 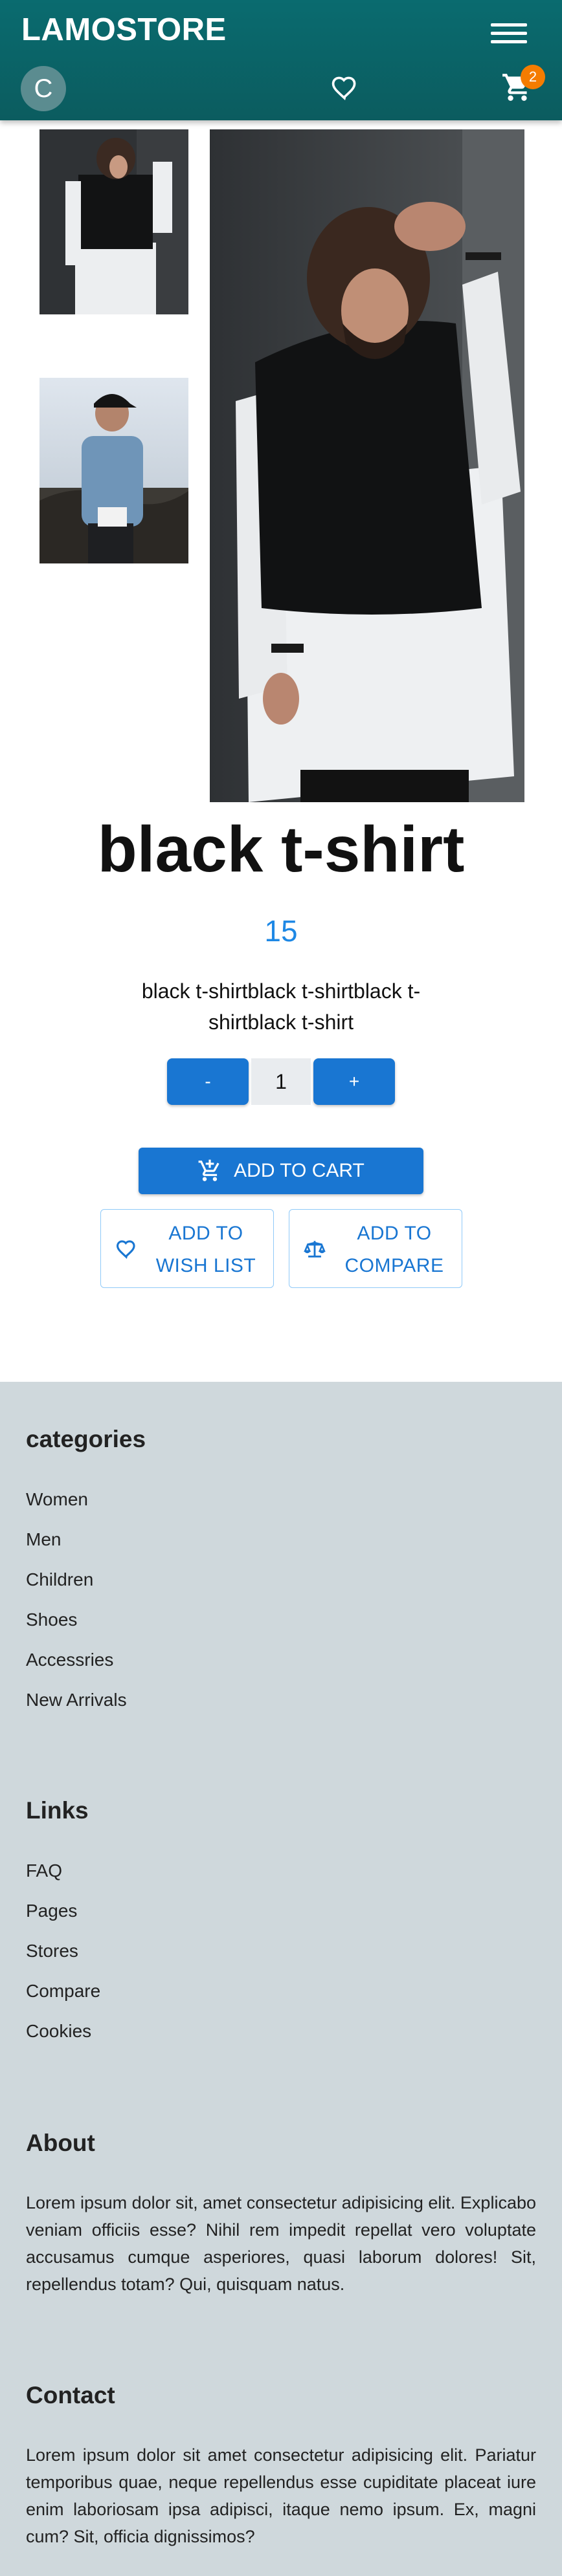 I want to click on footer-category-link: Men, so click(x=43, y=1539).